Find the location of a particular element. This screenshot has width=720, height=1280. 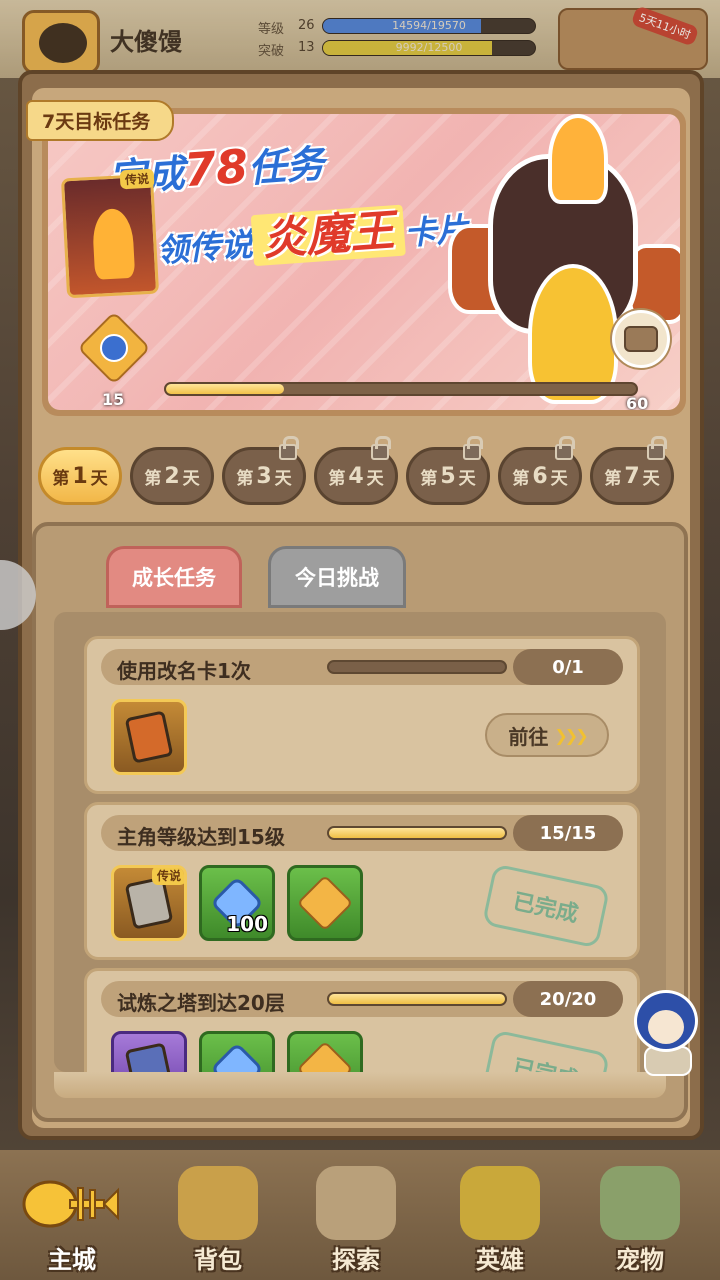

nav-pets: 宠物 is located at coordinates (640, 1219).